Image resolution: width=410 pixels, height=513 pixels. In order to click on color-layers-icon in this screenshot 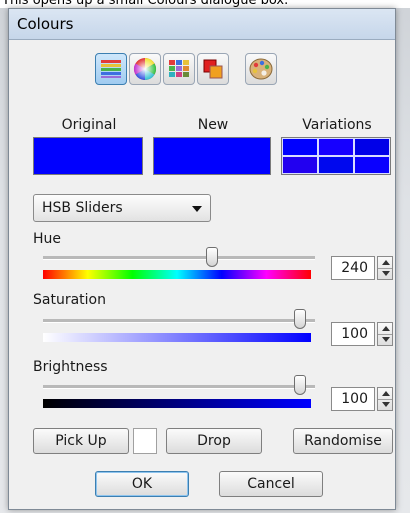, I will do `click(213, 69)`.